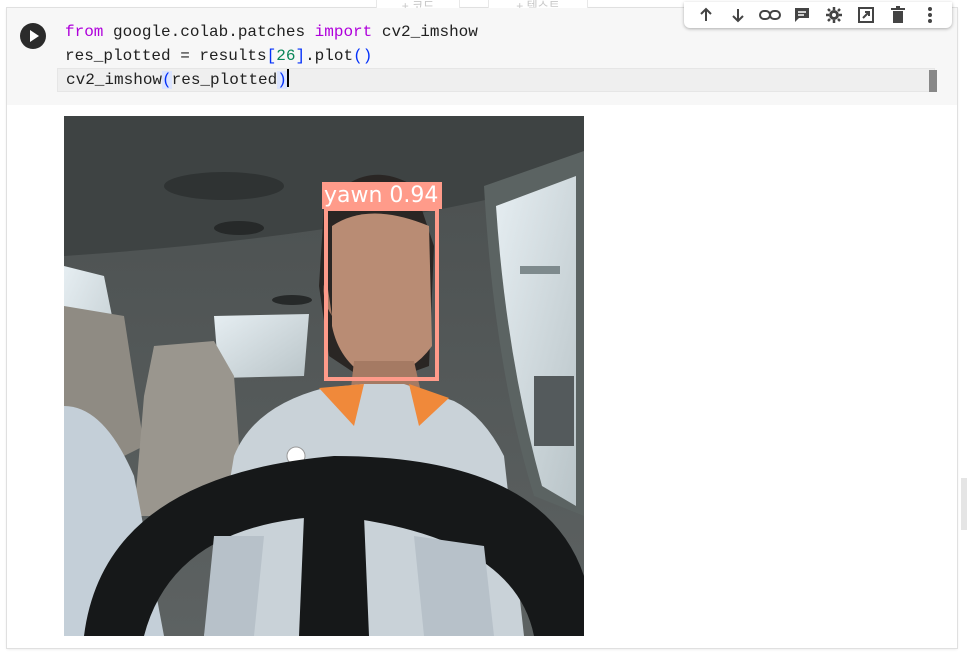 This screenshot has height=653, width=967. What do you see at coordinates (286, 56) in the screenshot?
I see `index-number: 26` at bounding box center [286, 56].